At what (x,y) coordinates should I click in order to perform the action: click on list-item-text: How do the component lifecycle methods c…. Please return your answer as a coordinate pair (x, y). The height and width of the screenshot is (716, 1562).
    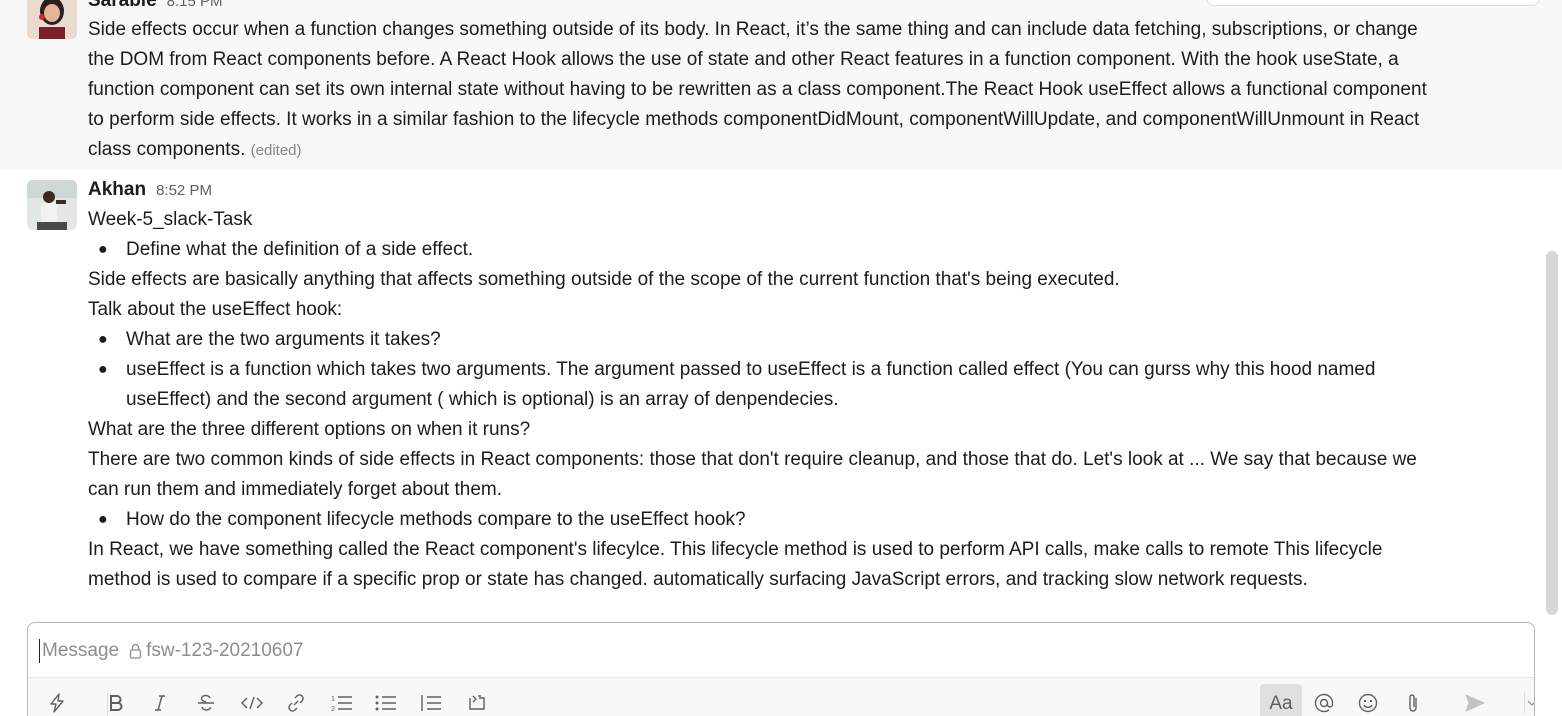
    Looking at the image, I should click on (436, 519).